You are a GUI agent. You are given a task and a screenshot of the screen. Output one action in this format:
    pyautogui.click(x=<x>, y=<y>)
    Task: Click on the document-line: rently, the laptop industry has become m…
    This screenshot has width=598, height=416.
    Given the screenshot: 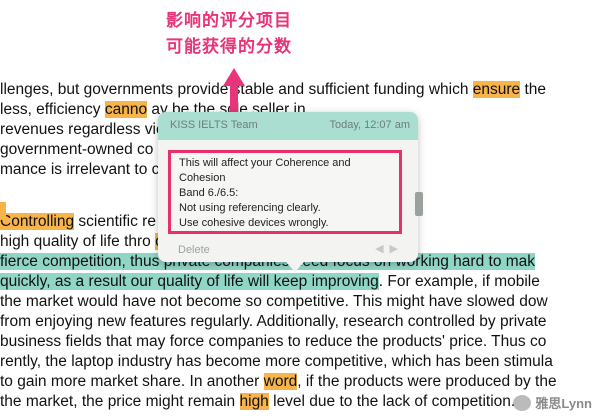 What is the action you would take?
    pyautogui.click(x=276, y=362)
    